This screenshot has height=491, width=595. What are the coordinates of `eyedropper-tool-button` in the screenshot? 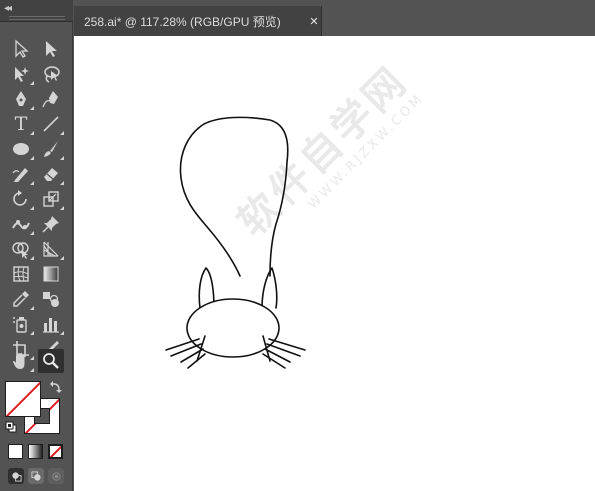 It's located at (21, 299).